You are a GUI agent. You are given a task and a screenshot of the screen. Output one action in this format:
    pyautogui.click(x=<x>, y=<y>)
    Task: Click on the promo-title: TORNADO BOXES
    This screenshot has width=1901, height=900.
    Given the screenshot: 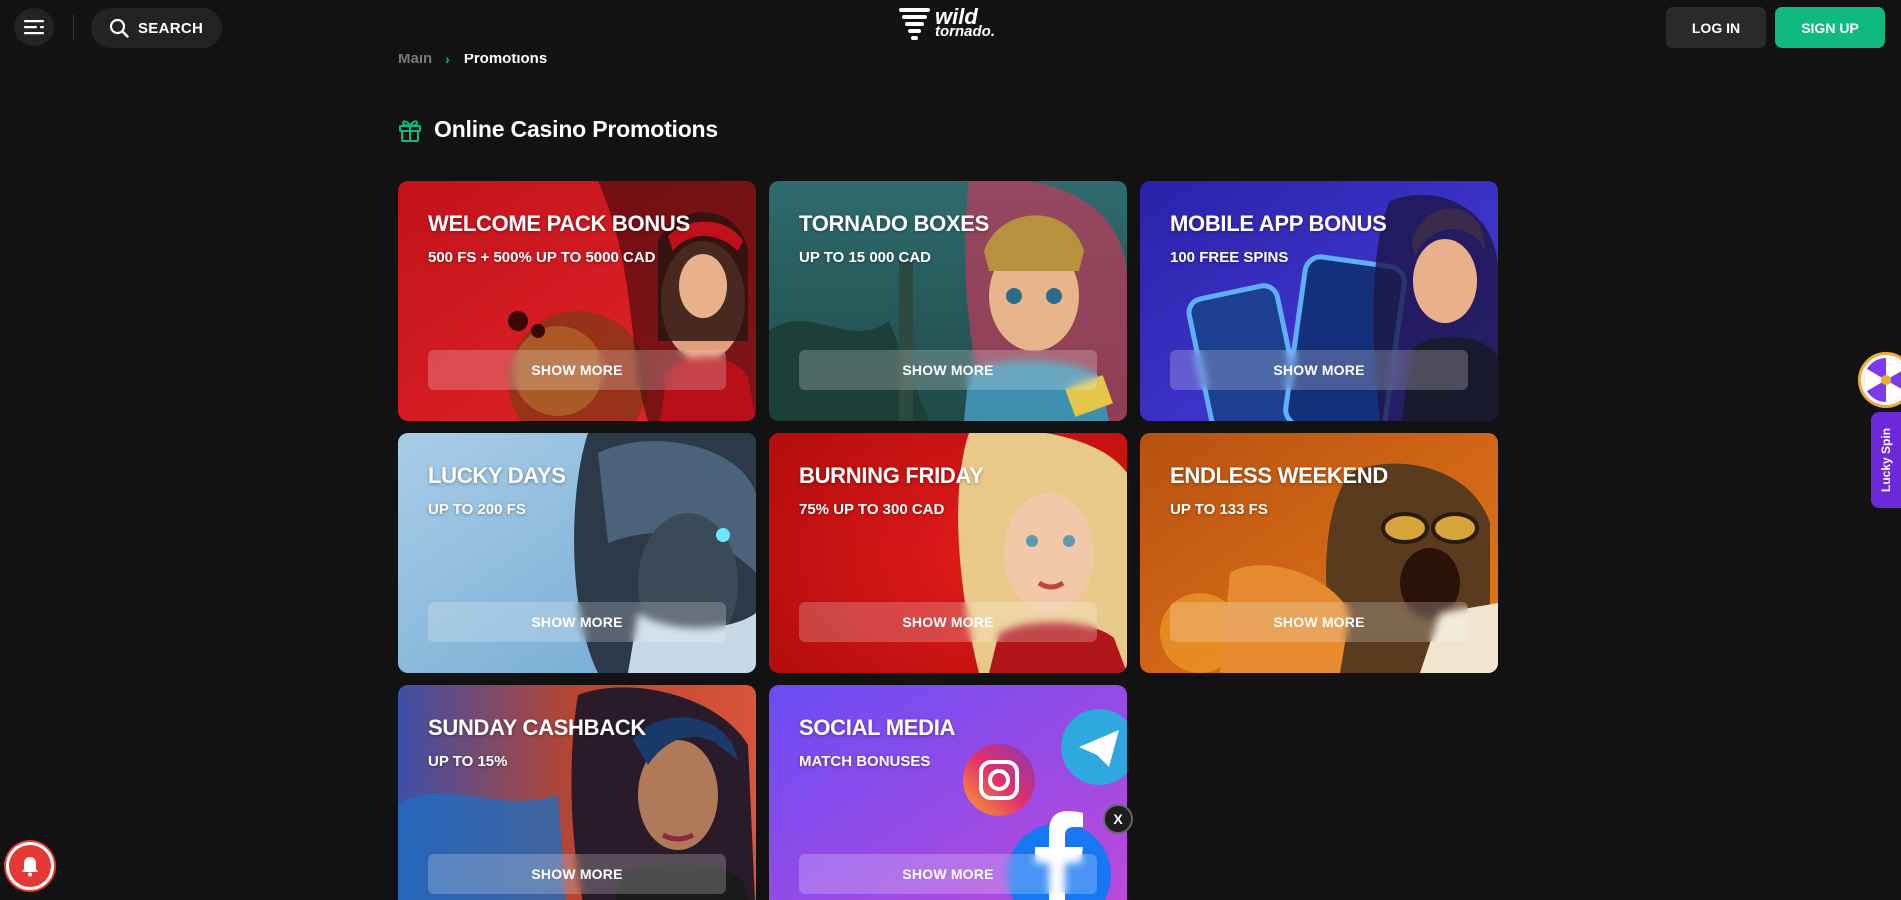 What is the action you would take?
    pyautogui.click(x=894, y=223)
    